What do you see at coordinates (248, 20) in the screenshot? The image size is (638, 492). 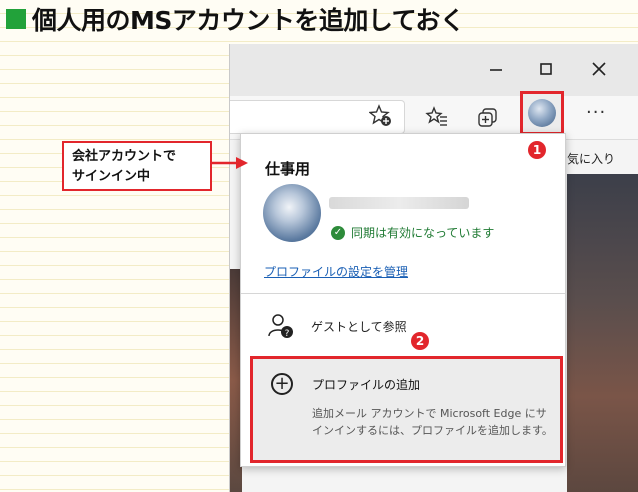 I see `heading-text: 個人用のMSアカウントを追加しておく` at bounding box center [248, 20].